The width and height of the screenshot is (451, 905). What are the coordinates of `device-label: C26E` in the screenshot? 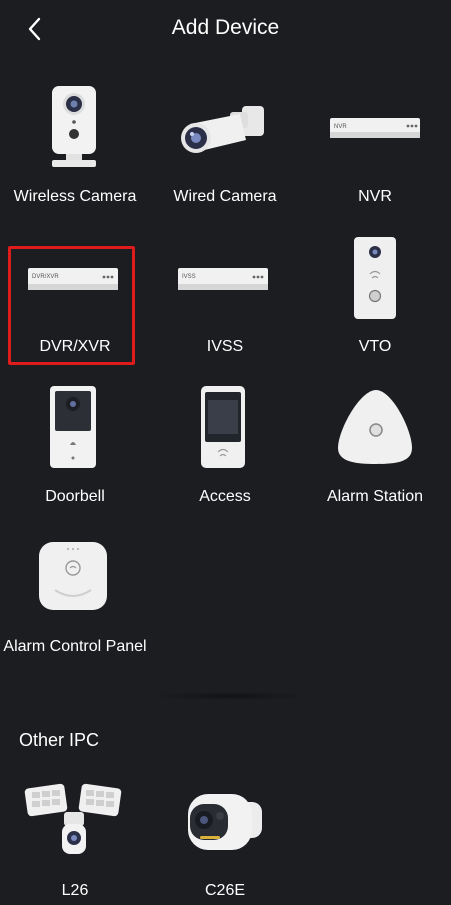 It's located at (225, 890).